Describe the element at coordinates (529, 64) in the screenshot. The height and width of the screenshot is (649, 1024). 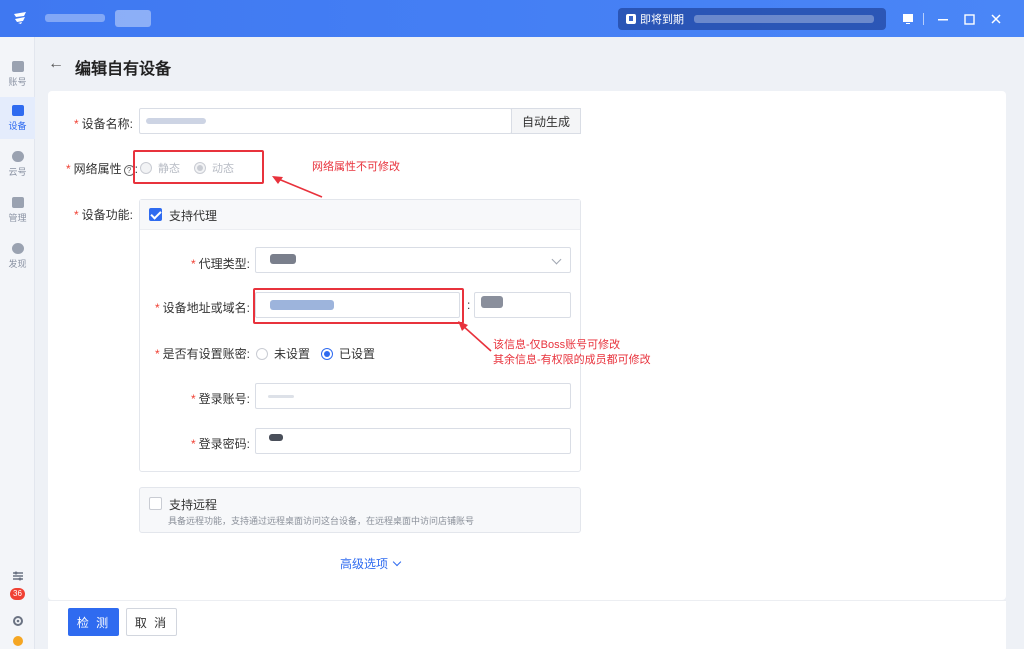
I see `page-header: ← 编辑自有设备` at that location.